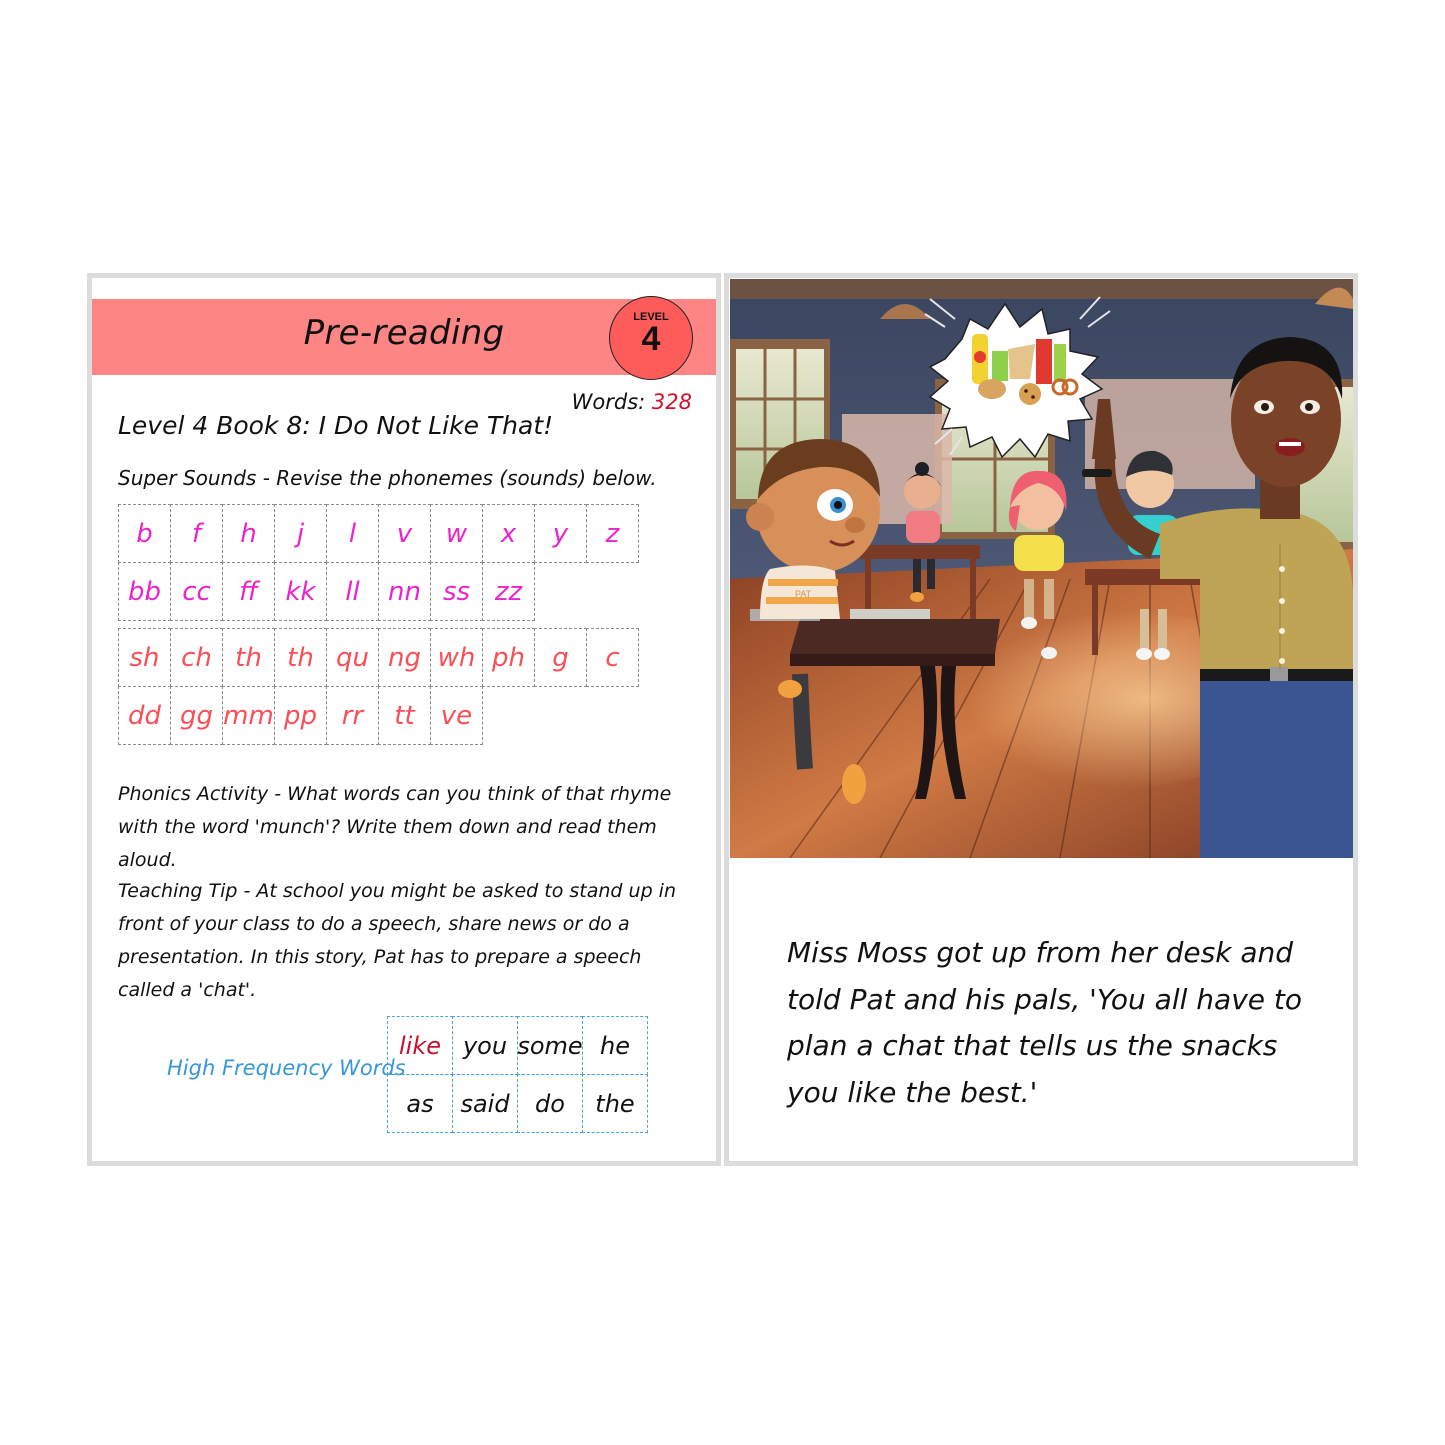 The width and height of the screenshot is (1445, 1445). I want to click on phoneme-cell: cc, so click(196, 591).